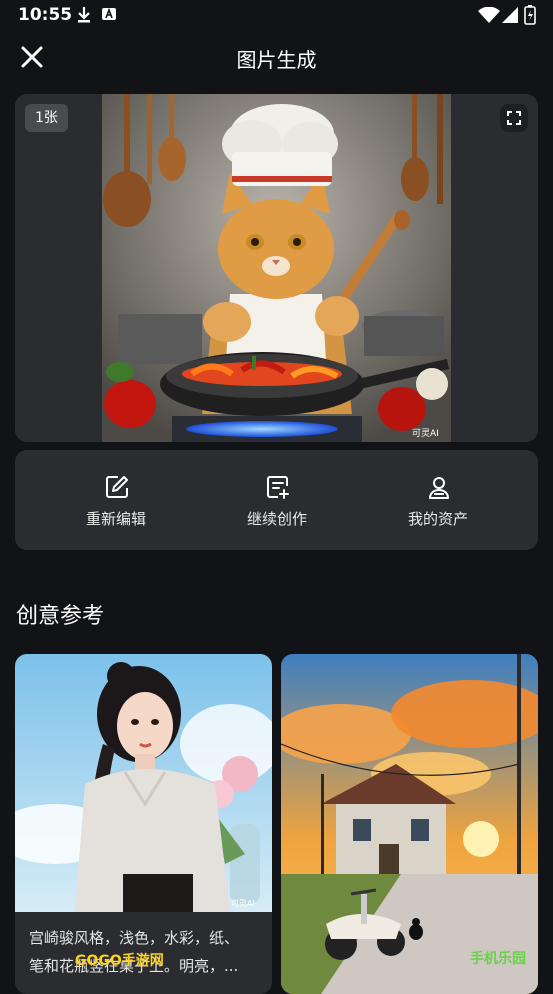 The width and height of the screenshot is (553, 994). I want to click on keyboard-icon, so click(109, 13).